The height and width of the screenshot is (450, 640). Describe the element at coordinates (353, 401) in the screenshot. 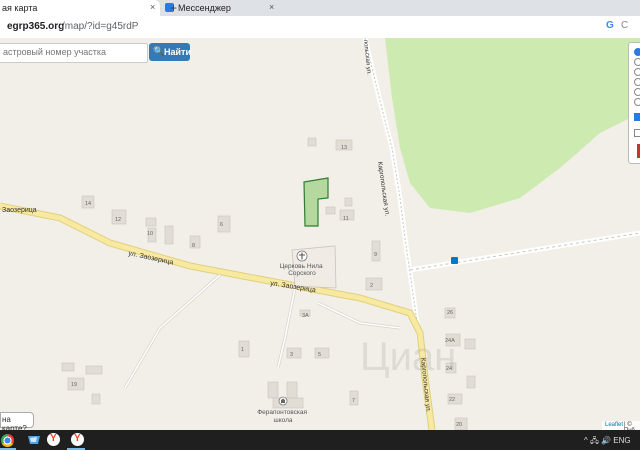

I see `house-number: 7` at that location.